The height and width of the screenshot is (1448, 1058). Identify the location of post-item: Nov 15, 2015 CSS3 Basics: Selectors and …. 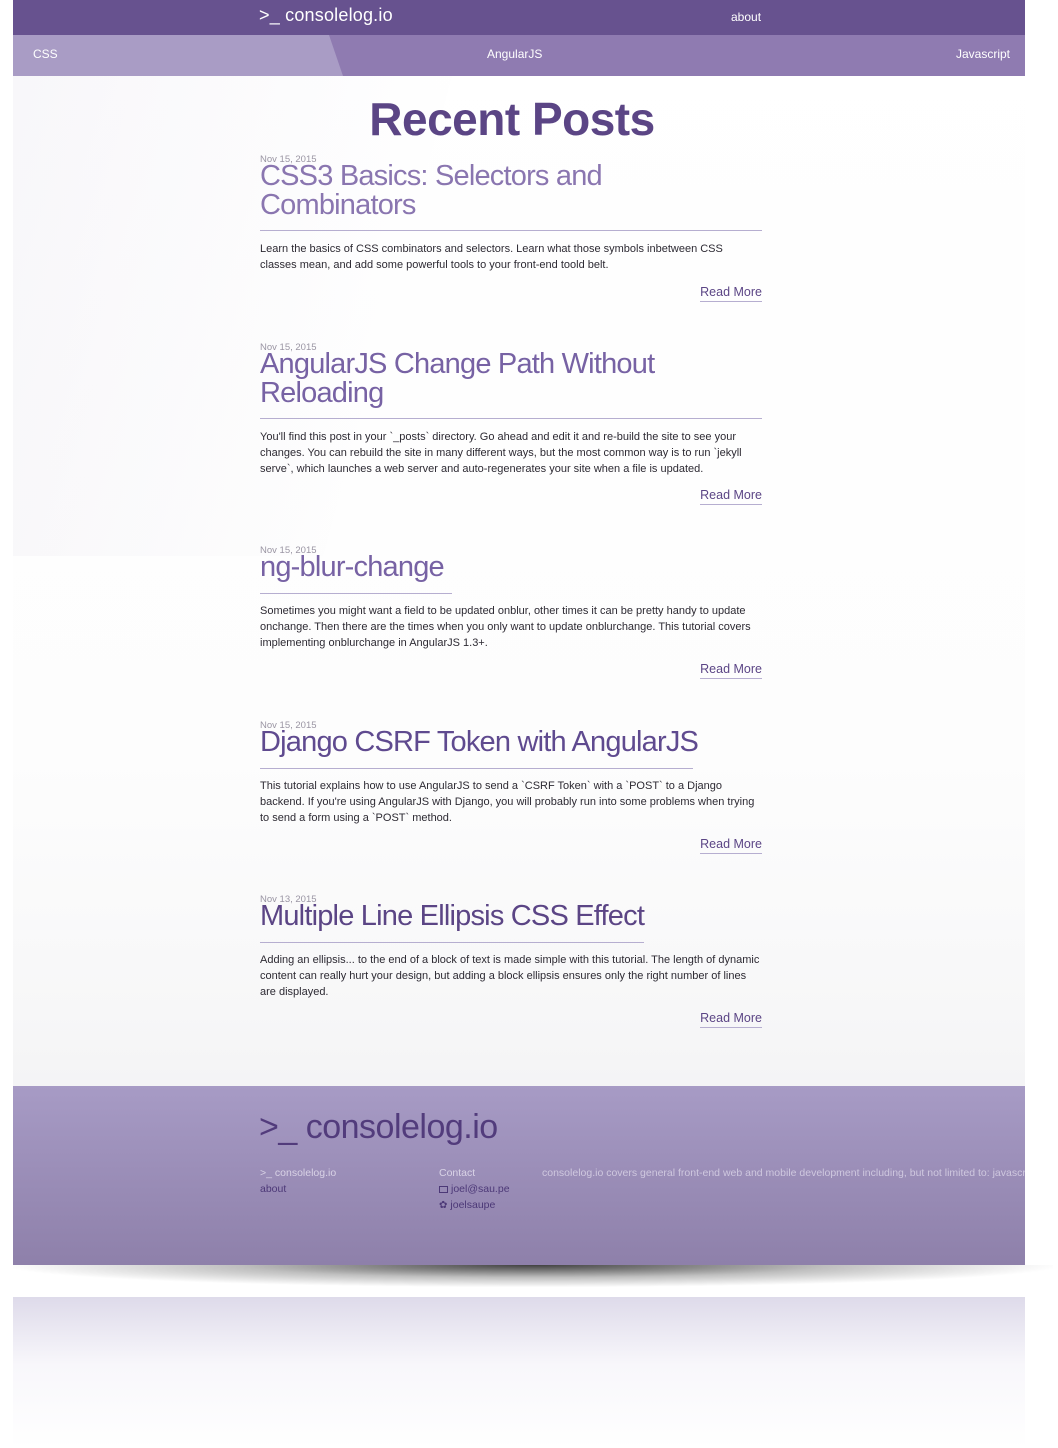
(511, 230).